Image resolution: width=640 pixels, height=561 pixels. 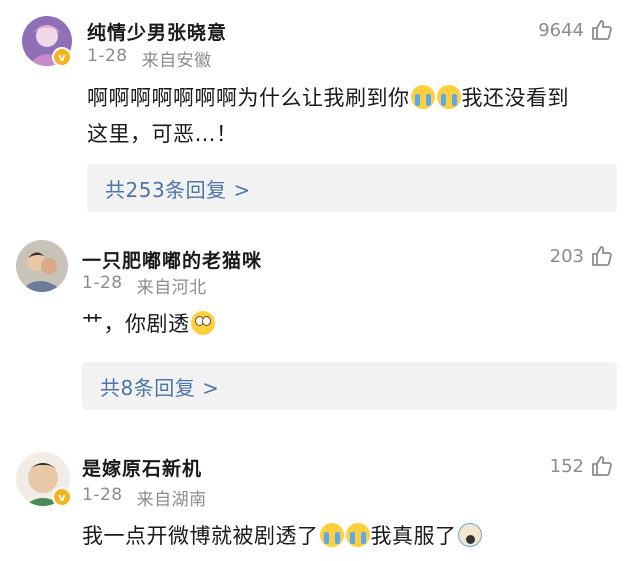 I want to click on scared-emoji-icon, so click(x=469, y=535).